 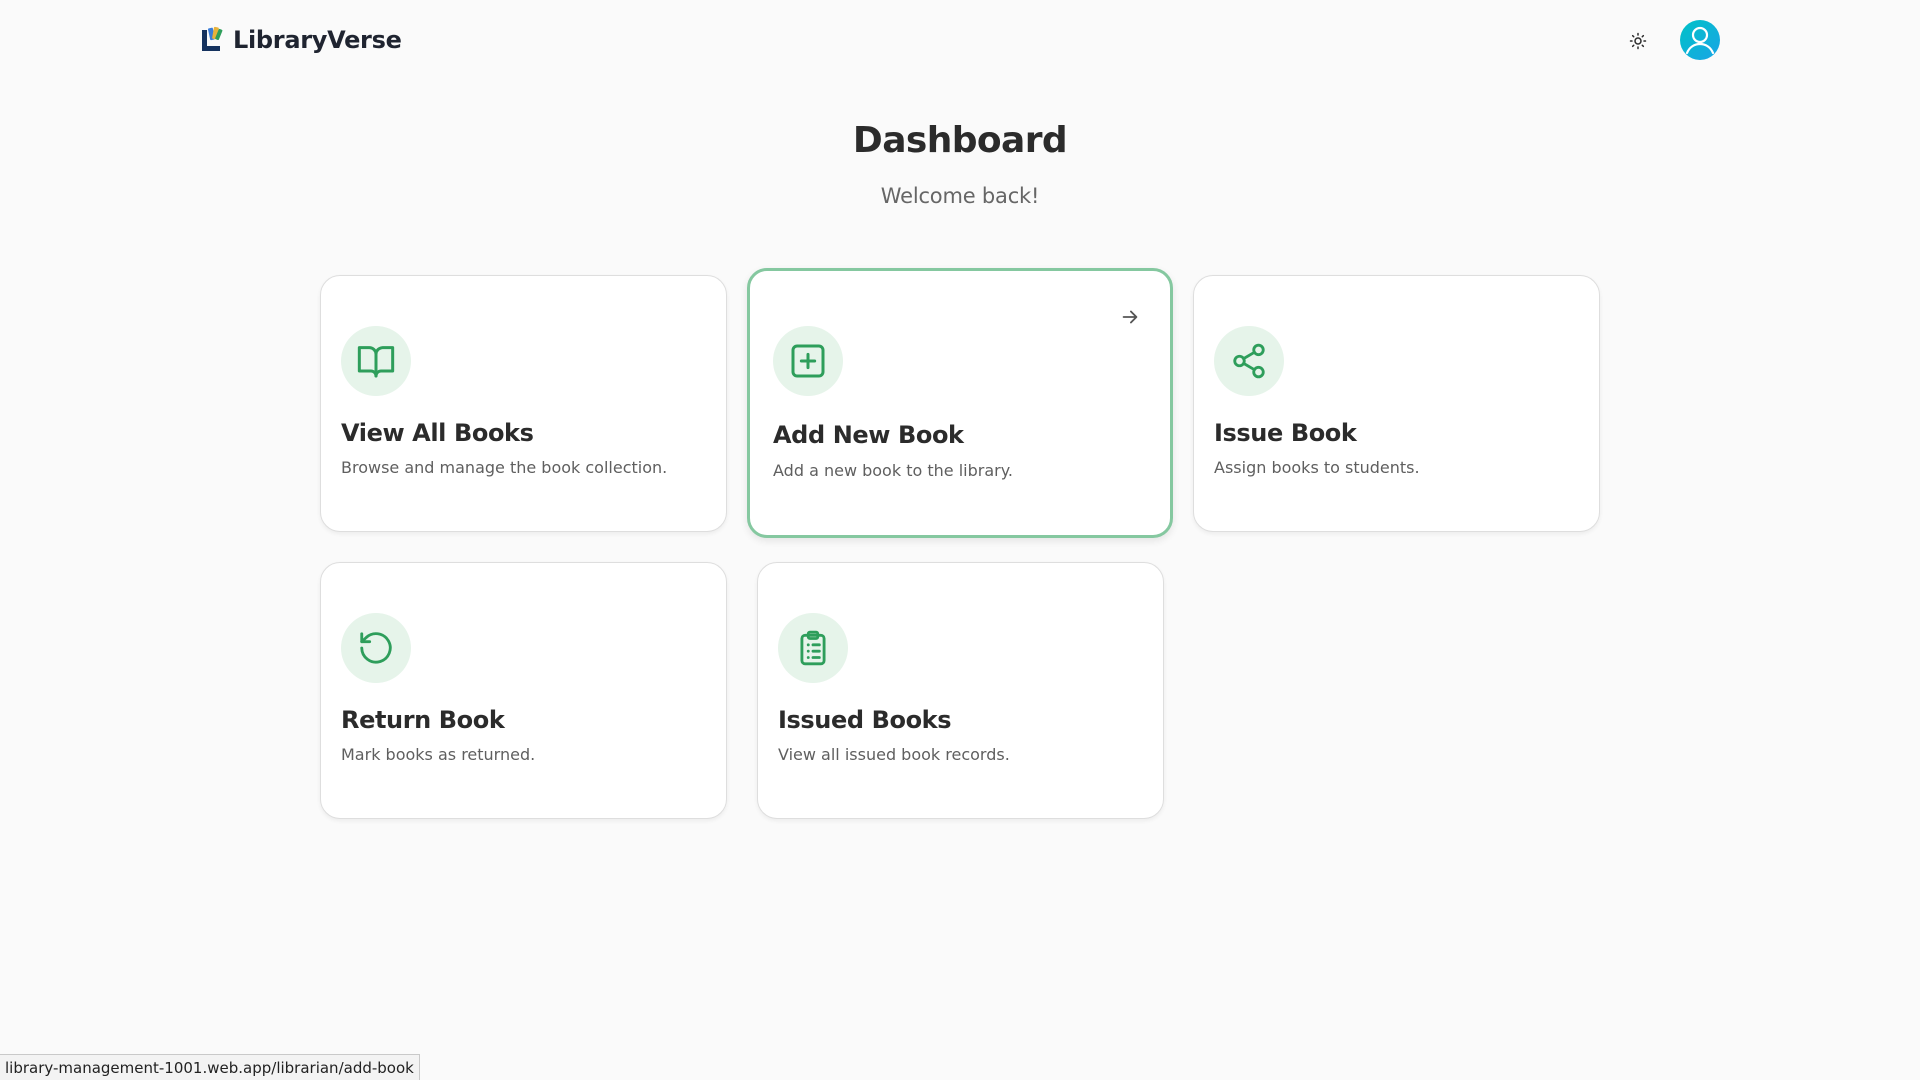 What do you see at coordinates (865, 720) in the screenshot?
I see `card-title: Issued Books` at bounding box center [865, 720].